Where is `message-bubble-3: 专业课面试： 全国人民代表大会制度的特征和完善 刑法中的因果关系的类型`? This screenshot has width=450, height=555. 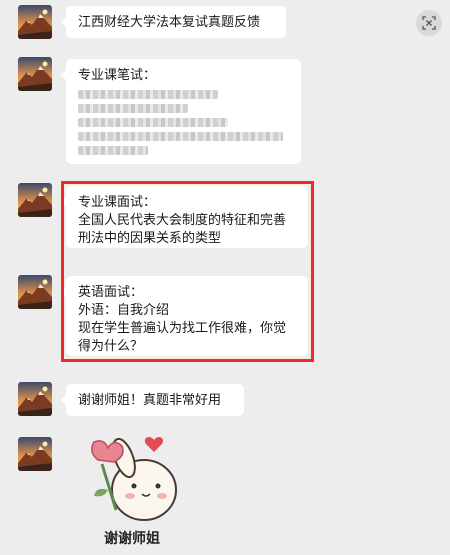
message-bubble-3: 专业课面试： 全国人民代表大会制度的特征和完善 刑法中的因果关系的类型 is located at coordinates (184, 217).